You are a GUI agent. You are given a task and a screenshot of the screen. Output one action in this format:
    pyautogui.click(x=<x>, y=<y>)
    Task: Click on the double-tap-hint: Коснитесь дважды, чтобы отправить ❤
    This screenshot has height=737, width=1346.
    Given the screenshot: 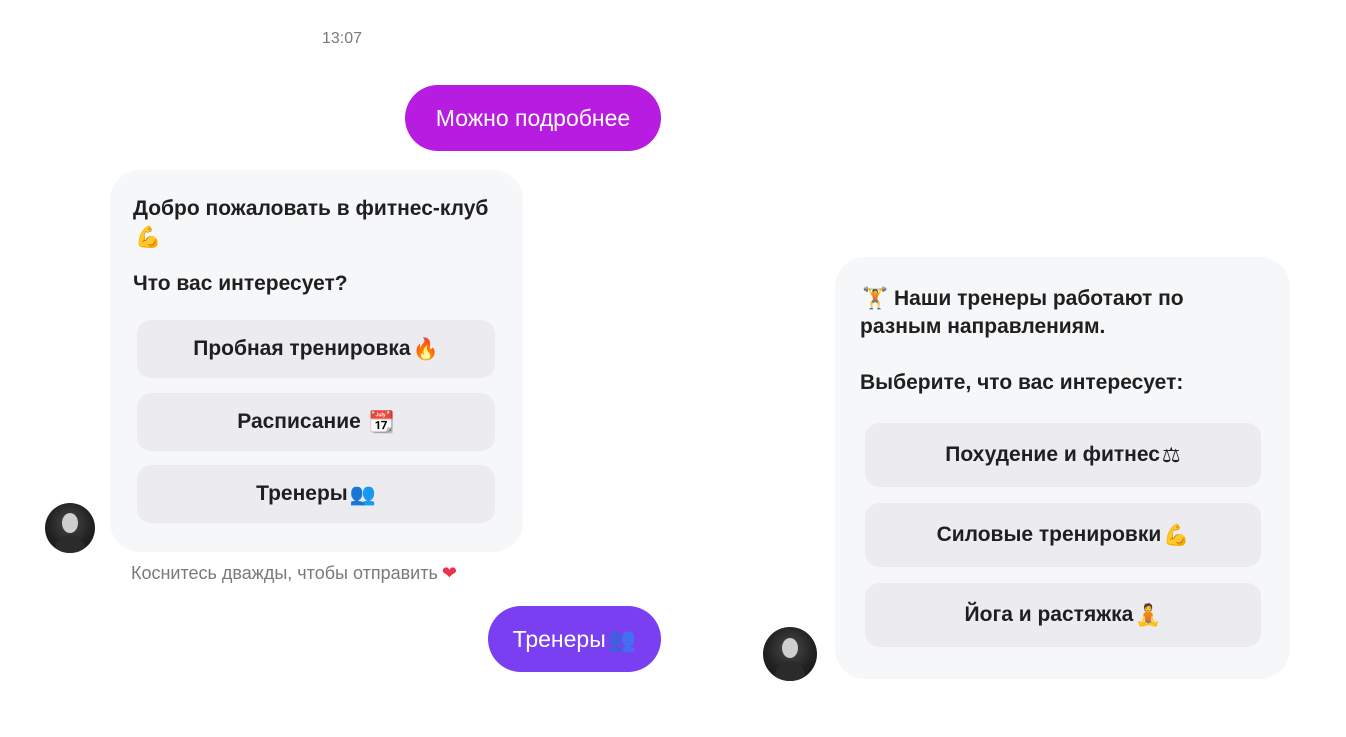 What is the action you would take?
    pyautogui.click(x=294, y=573)
    